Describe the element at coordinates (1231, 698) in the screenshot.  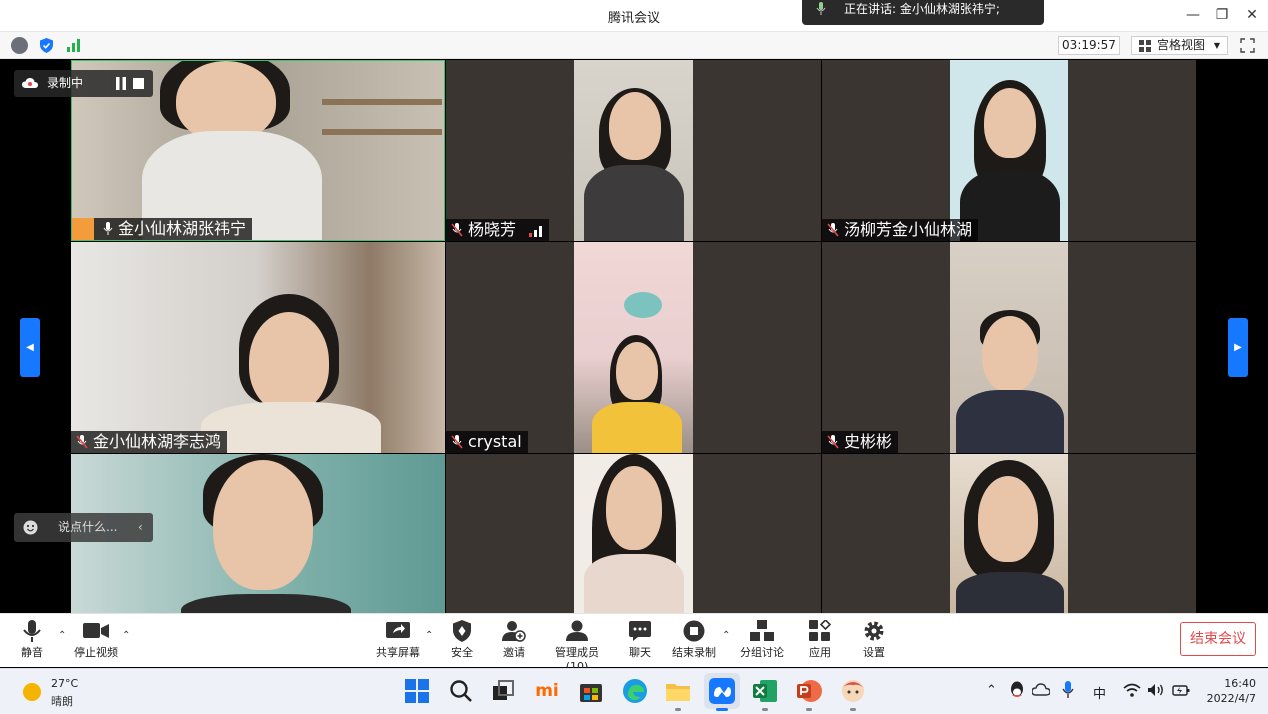
I see `clock-date: 2022/4/7` at that location.